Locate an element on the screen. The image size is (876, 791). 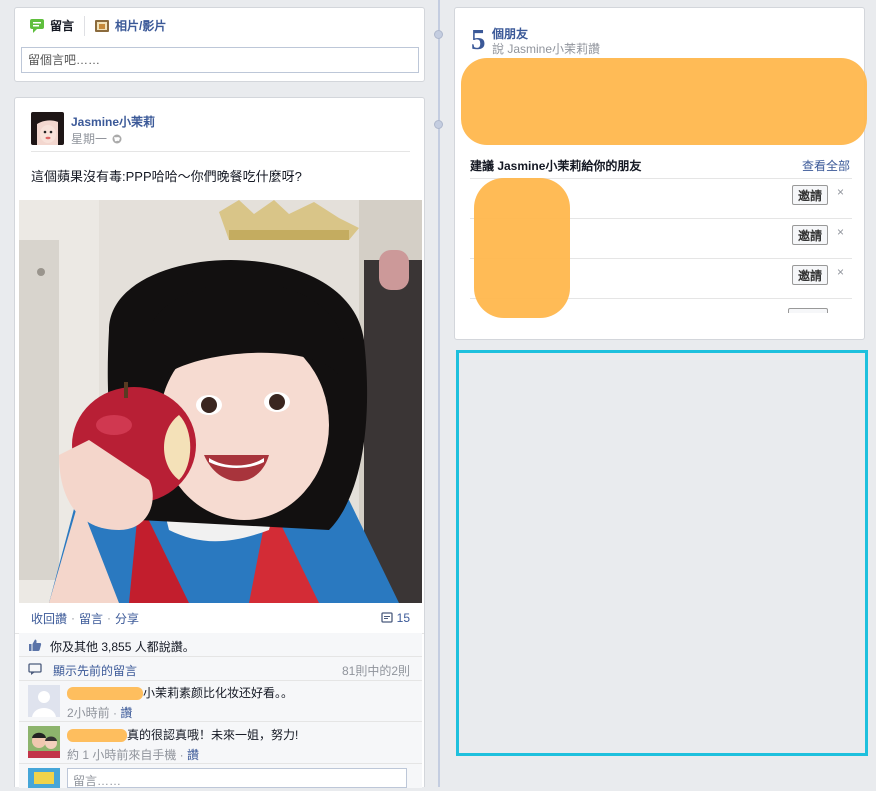
comment-text: 真的很認真哦！未來一姐，努力! is located at coordinates (213, 735).